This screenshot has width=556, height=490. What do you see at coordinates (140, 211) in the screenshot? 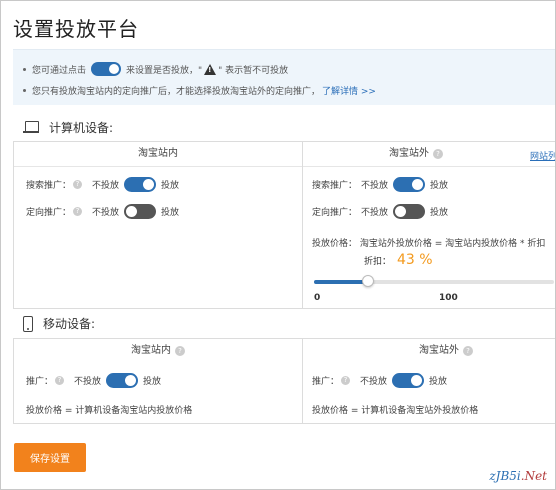
I see `pc-left-target-toggle` at bounding box center [140, 211].